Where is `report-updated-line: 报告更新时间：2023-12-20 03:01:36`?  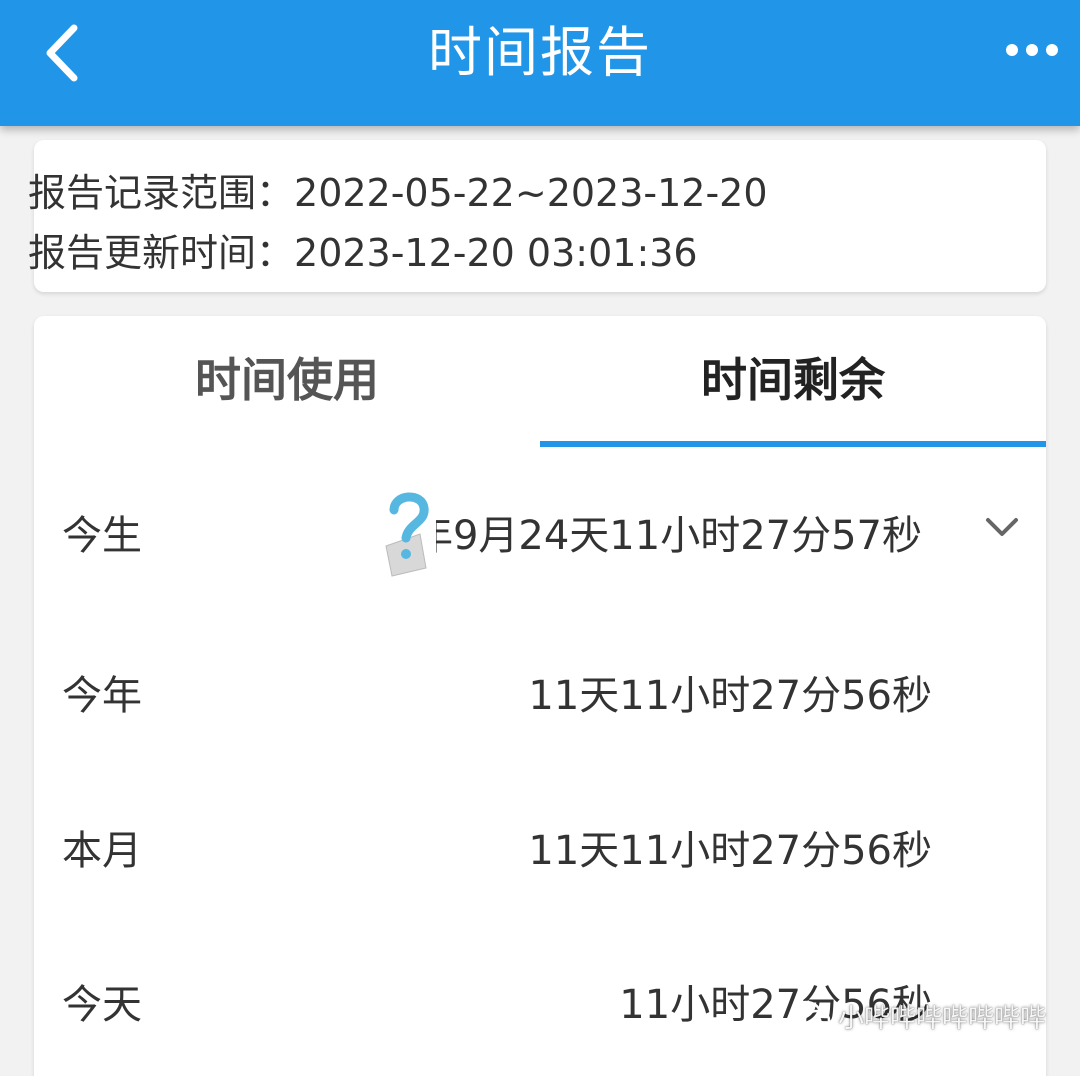
report-updated-line: 报告更新时间：2023-12-20 03:01:36 is located at coordinates (363, 249).